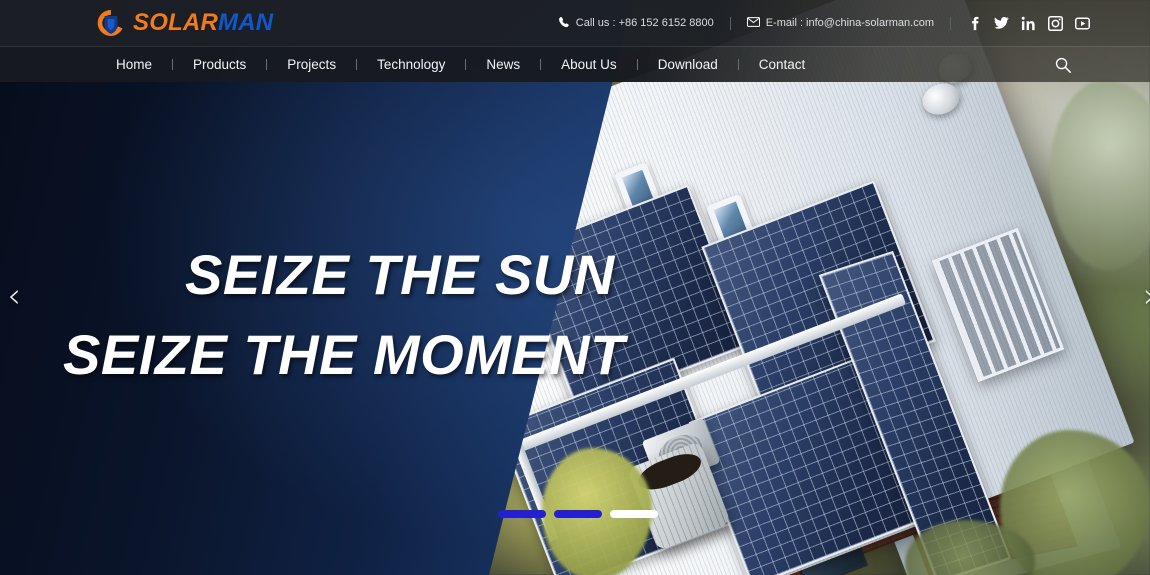 The height and width of the screenshot is (575, 1150). Describe the element at coordinates (753, 23) in the screenshot. I see `envelope-icon` at that location.